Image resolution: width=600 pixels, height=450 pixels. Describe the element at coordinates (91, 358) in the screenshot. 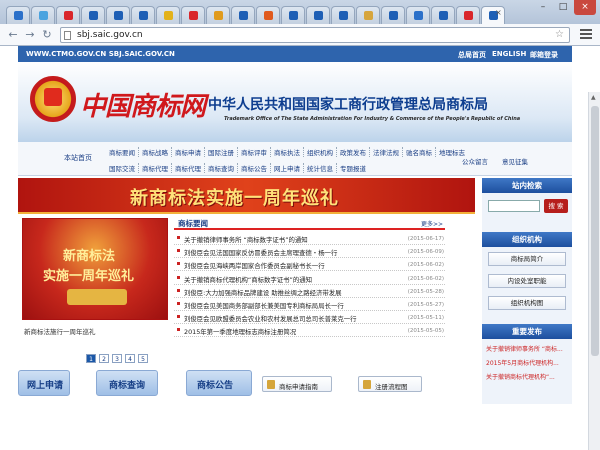

I see `pager-button: 1` at that location.